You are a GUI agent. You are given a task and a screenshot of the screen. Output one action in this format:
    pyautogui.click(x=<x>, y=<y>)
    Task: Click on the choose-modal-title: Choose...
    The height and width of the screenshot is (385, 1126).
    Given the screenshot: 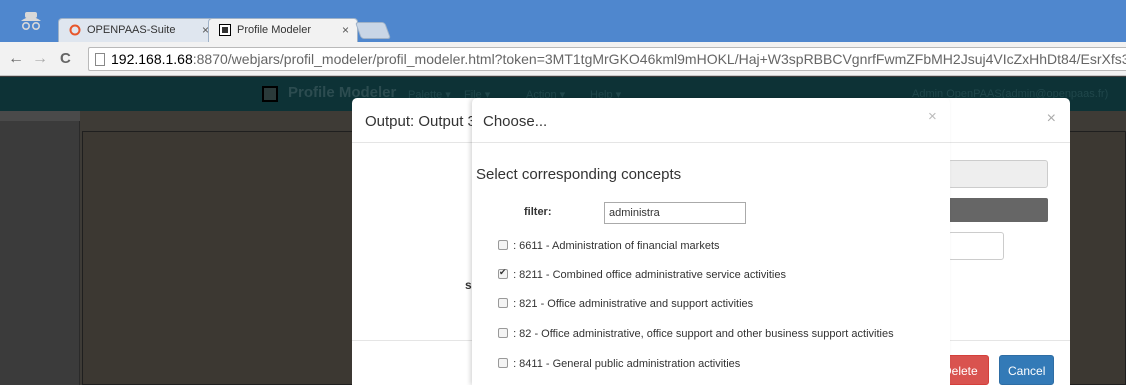 What is the action you would take?
    pyautogui.click(x=515, y=121)
    